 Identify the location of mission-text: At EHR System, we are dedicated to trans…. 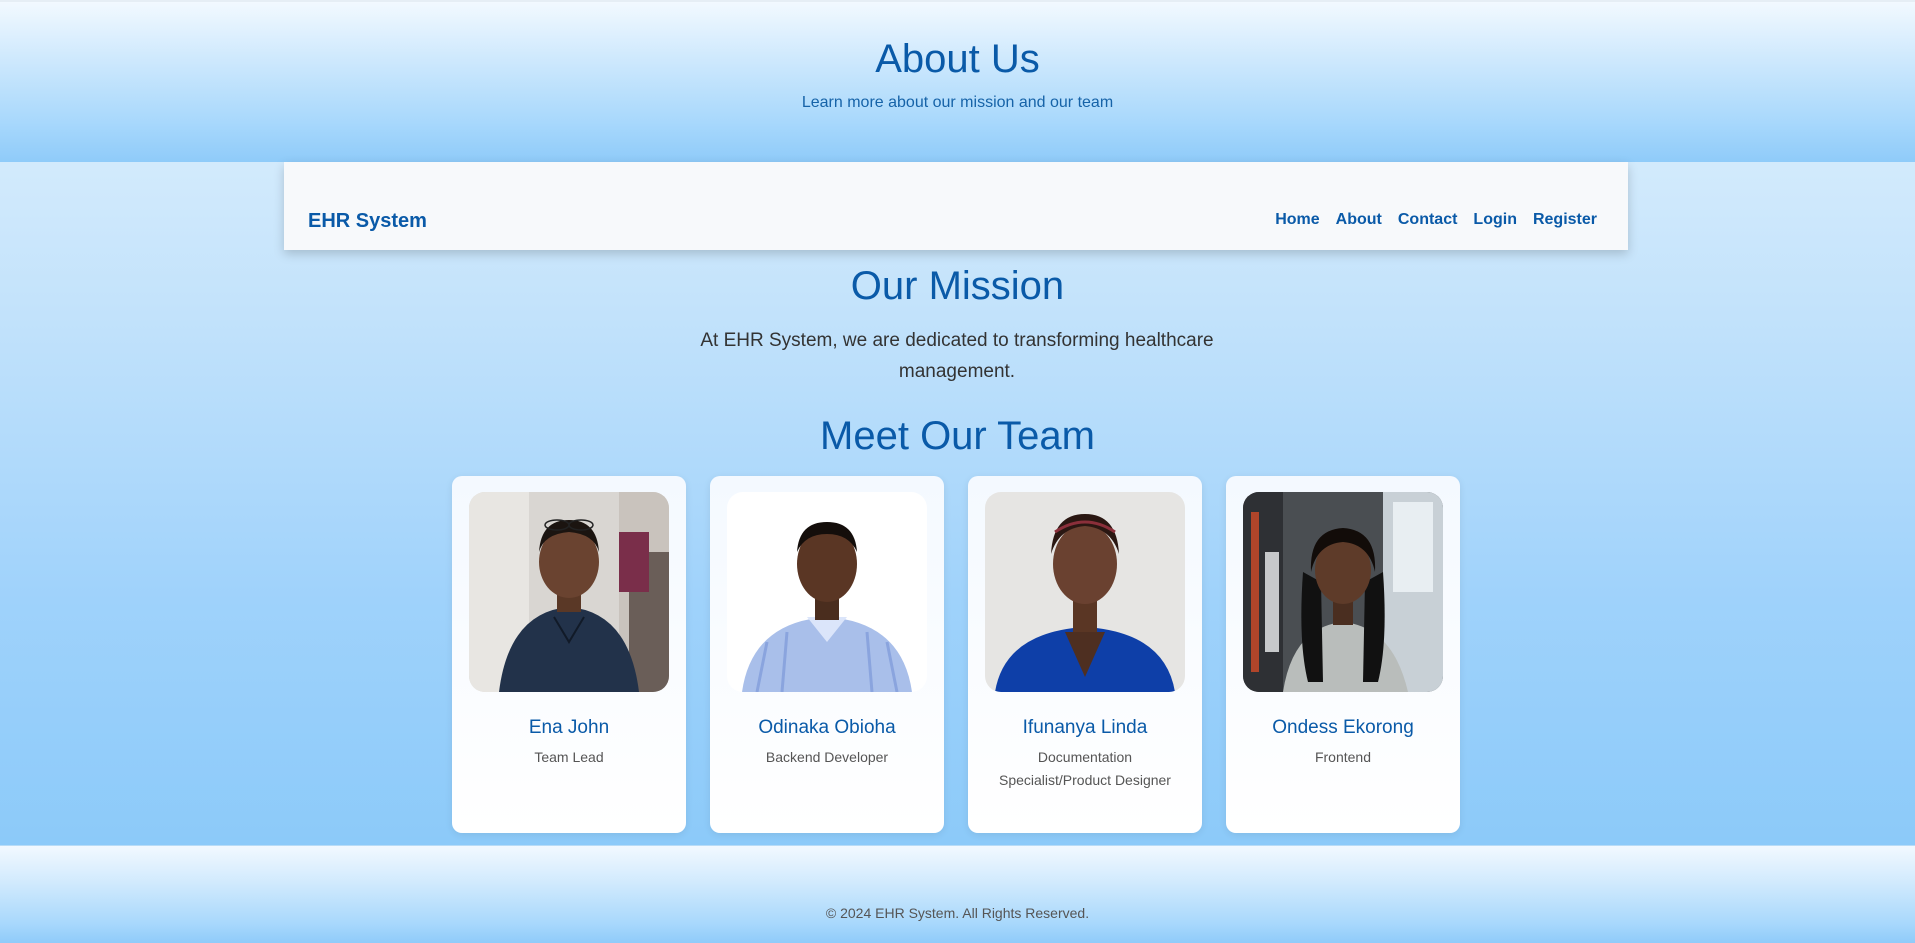
(957, 356).